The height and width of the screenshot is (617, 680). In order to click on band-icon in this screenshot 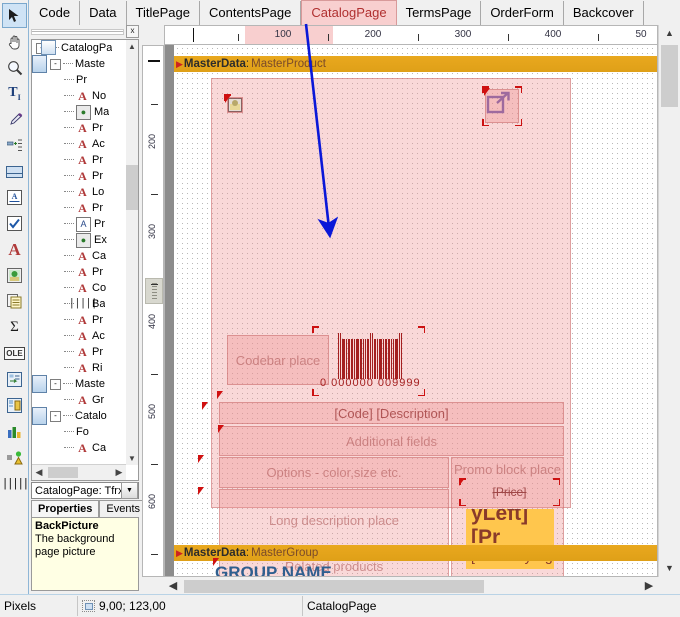, I will do `click(39, 416)`.